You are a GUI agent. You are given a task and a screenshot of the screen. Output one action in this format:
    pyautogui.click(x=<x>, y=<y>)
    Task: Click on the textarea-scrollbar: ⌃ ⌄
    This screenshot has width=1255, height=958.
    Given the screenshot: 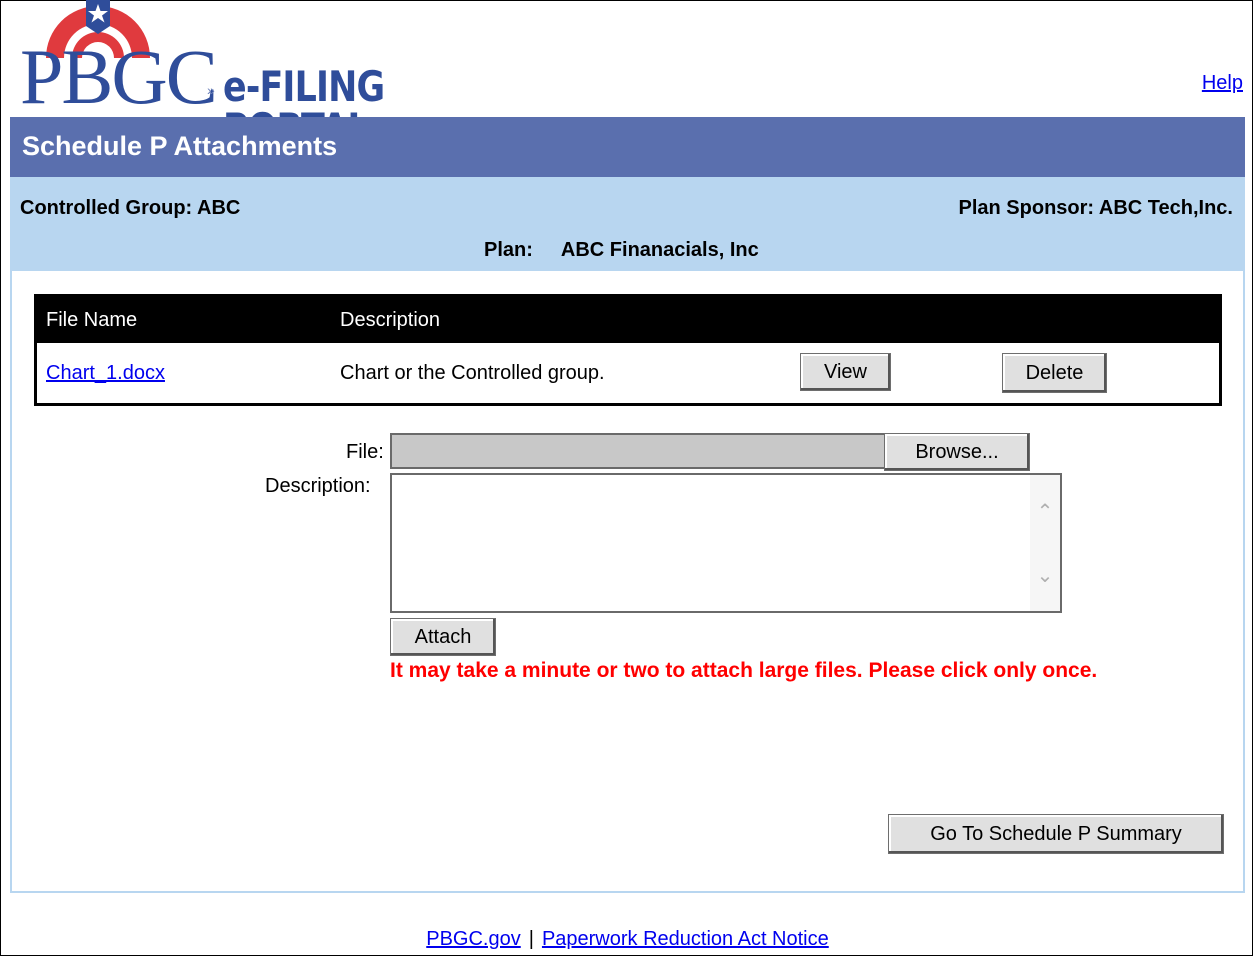 What is the action you would take?
    pyautogui.click(x=1045, y=543)
    